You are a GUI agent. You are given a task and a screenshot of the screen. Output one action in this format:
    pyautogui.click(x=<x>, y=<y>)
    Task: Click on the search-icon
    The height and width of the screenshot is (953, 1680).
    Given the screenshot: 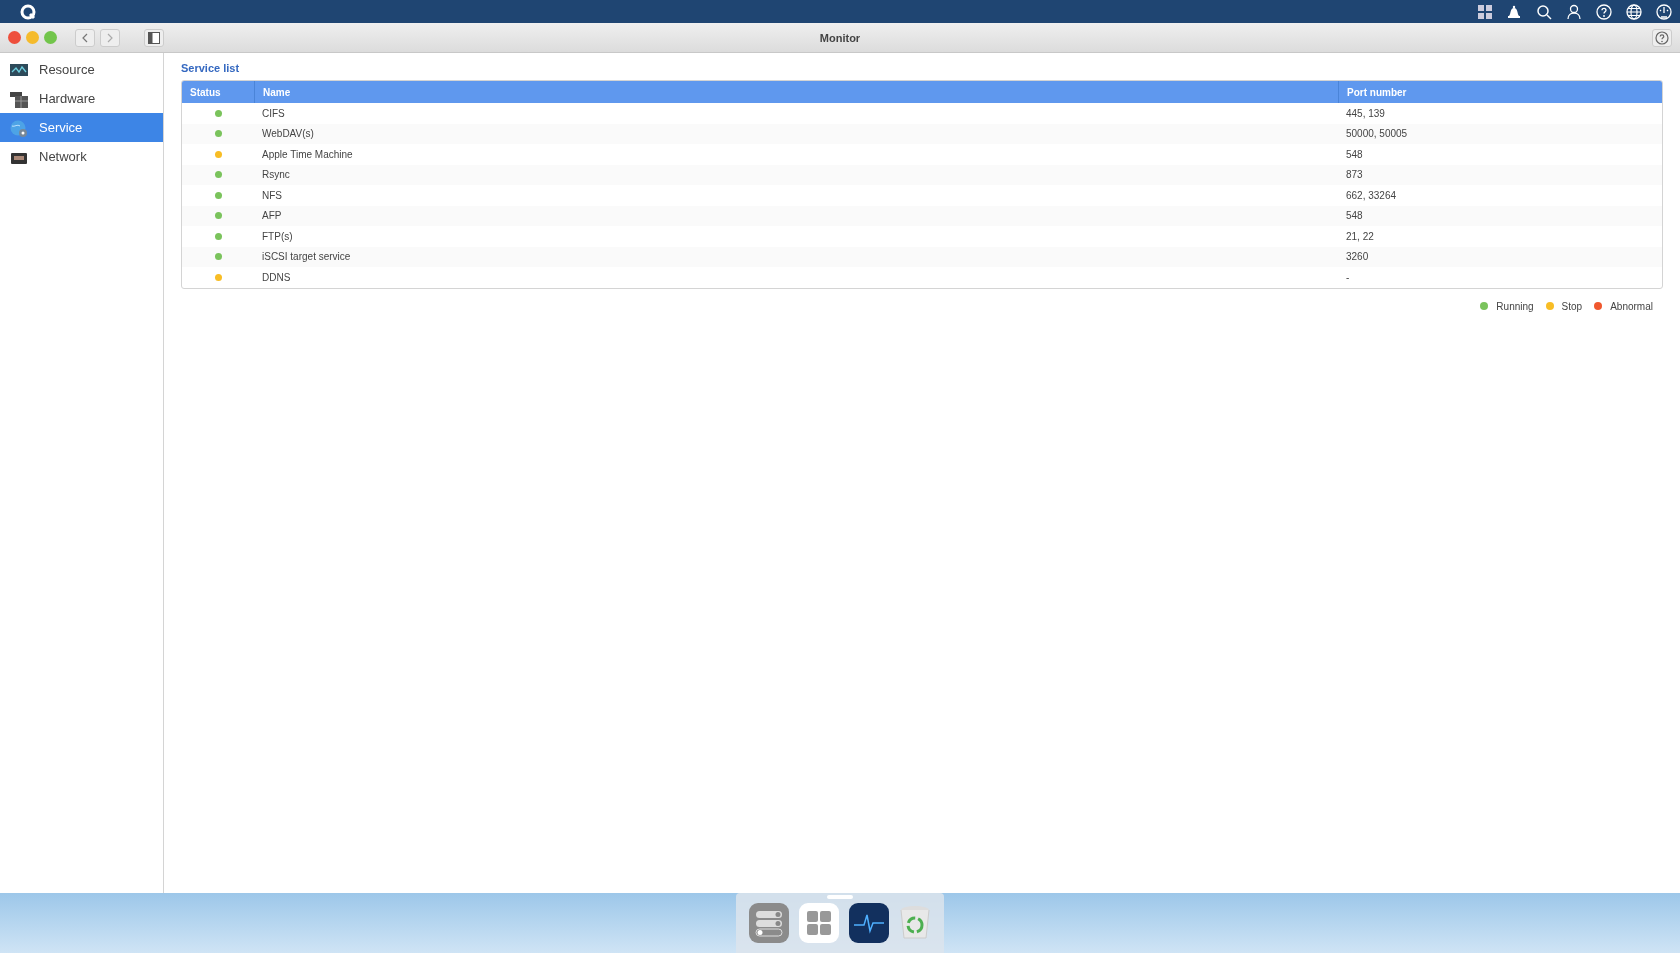 What is the action you would take?
    pyautogui.click(x=1544, y=11)
    